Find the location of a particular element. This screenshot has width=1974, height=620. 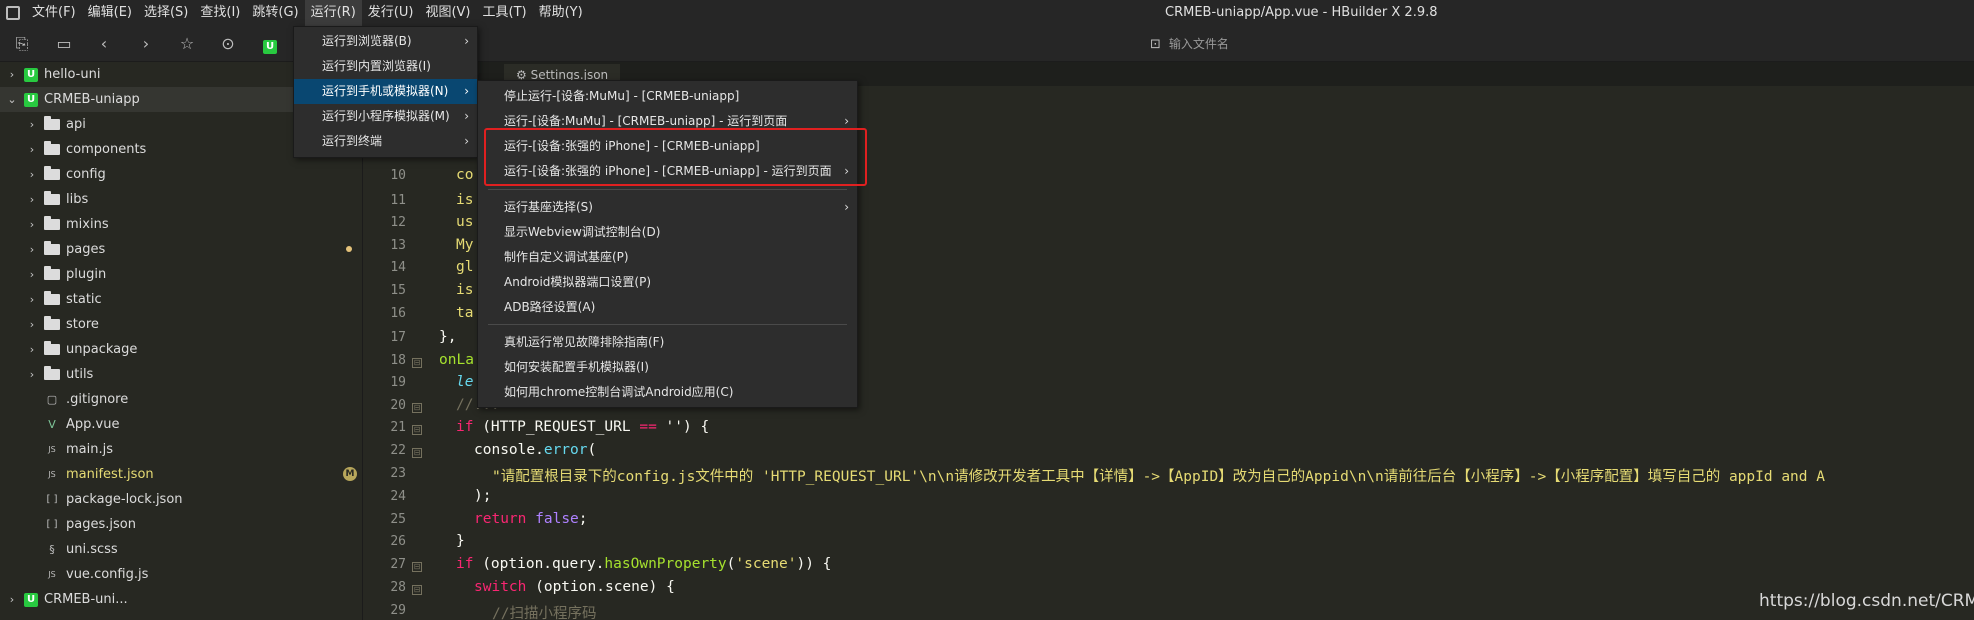

project-icon: U is located at coordinates (31, 99).